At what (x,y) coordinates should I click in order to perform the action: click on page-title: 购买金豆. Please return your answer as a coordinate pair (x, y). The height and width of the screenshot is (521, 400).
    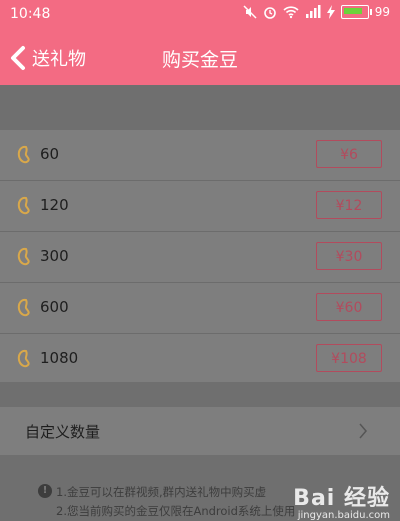
    Looking at the image, I should click on (199, 60).